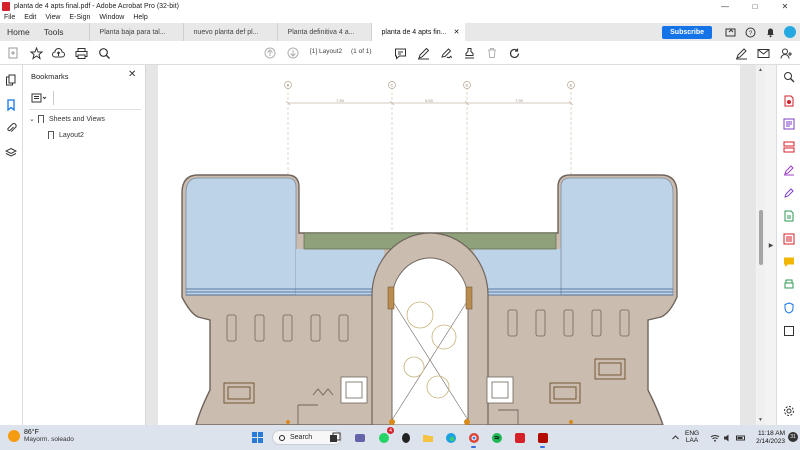 The width and height of the screenshot is (800, 450). What do you see at coordinates (750, 32) in the screenshot?
I see `help-icon: ?` at bounding box center [750, 32].